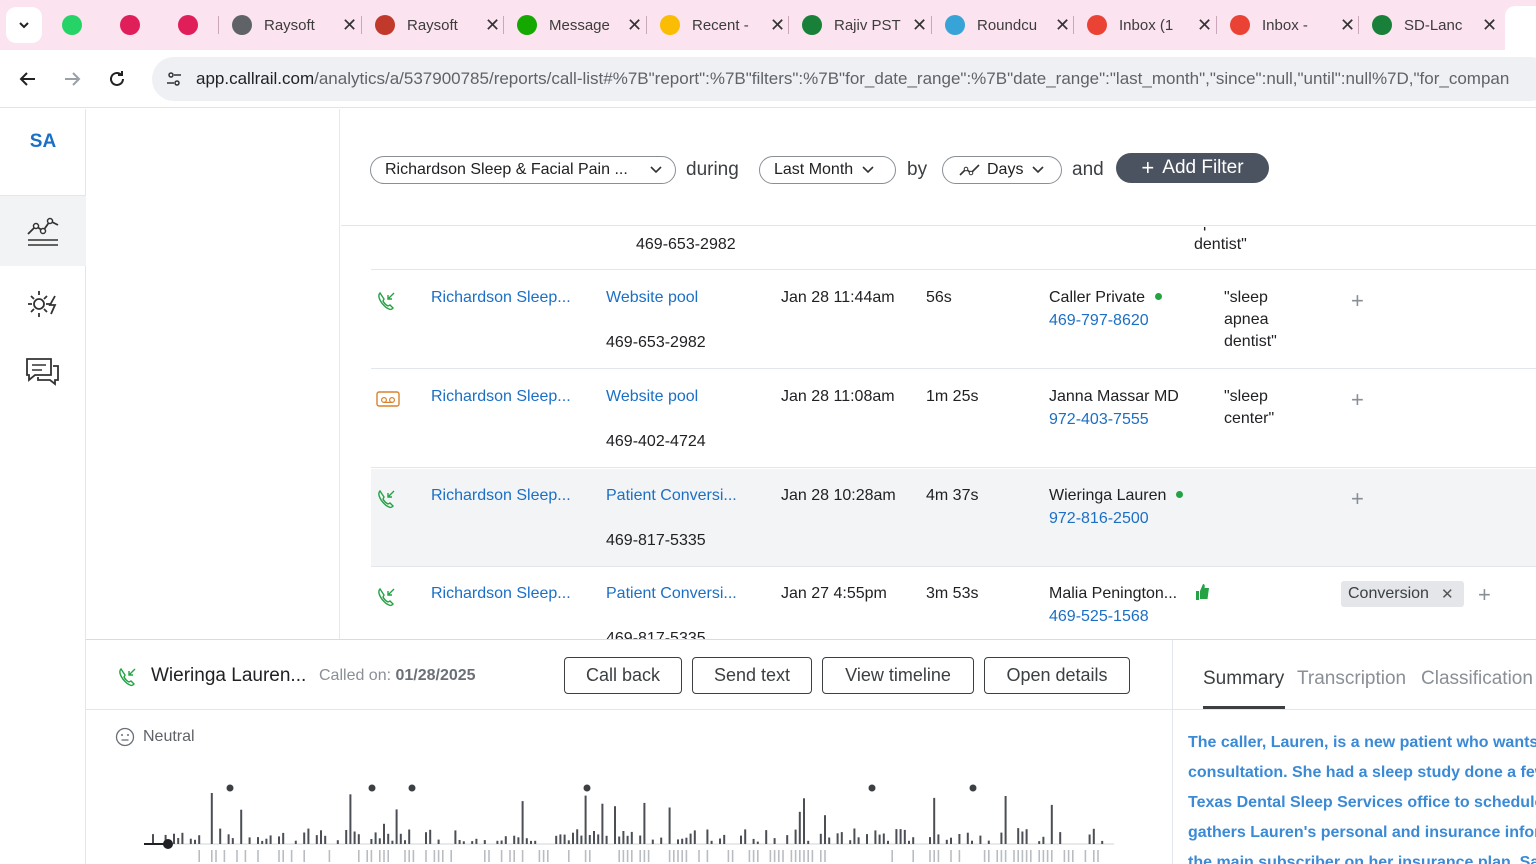 The width and height of the screenshot is (1536, 864). What do you see at coordinates (898, 675) in the screenshot?
I see `view-timeline-button: View timeline` at bounding box center [898, 675].